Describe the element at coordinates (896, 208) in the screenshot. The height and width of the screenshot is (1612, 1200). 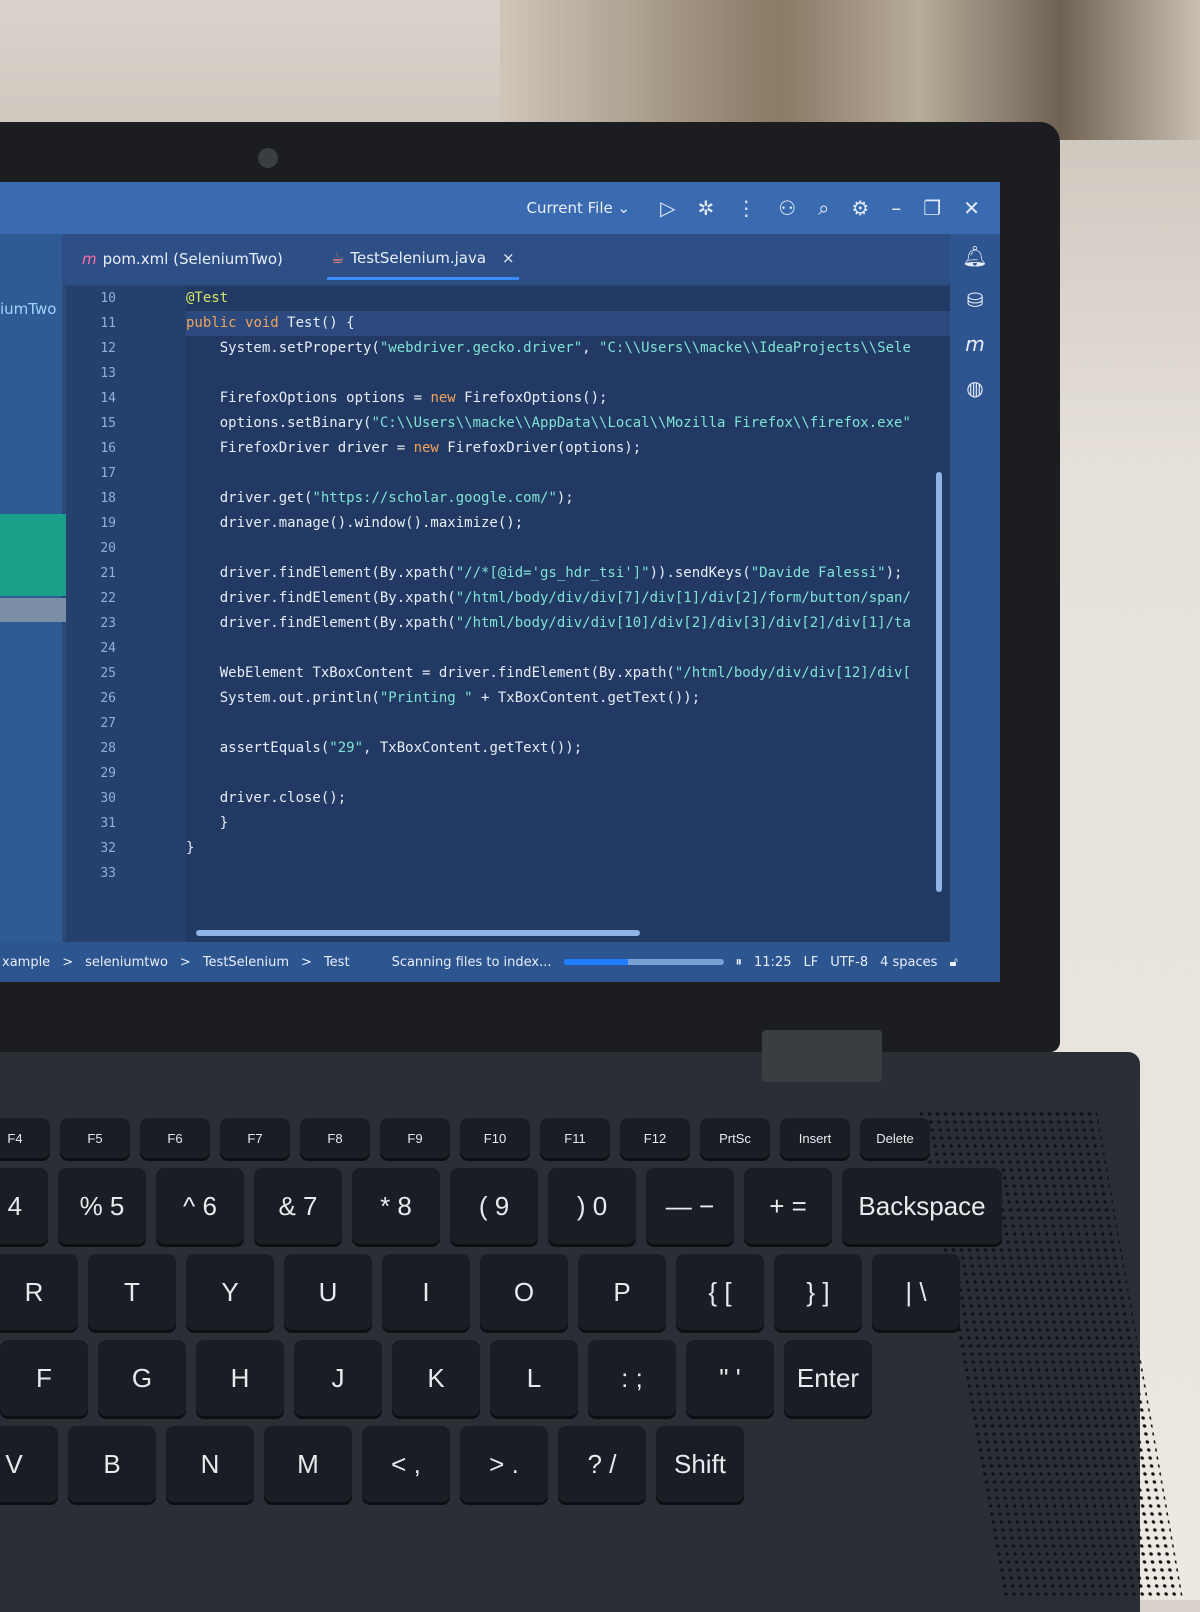
I see `minimize-icon: –` at that location.